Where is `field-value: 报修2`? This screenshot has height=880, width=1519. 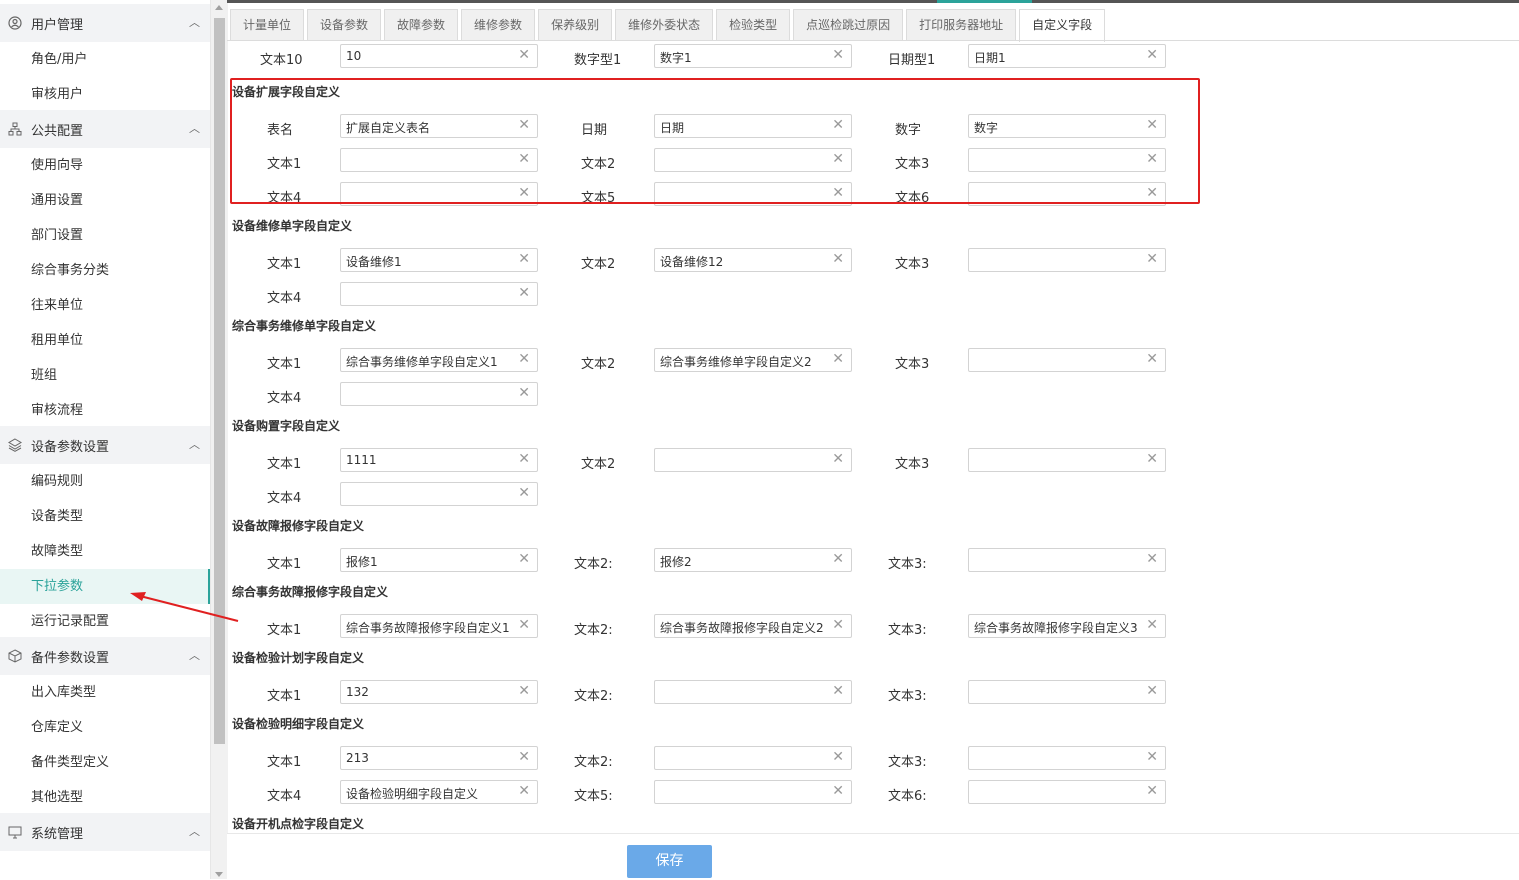
field-value: 报修2 is located at coordinates (676, 561).